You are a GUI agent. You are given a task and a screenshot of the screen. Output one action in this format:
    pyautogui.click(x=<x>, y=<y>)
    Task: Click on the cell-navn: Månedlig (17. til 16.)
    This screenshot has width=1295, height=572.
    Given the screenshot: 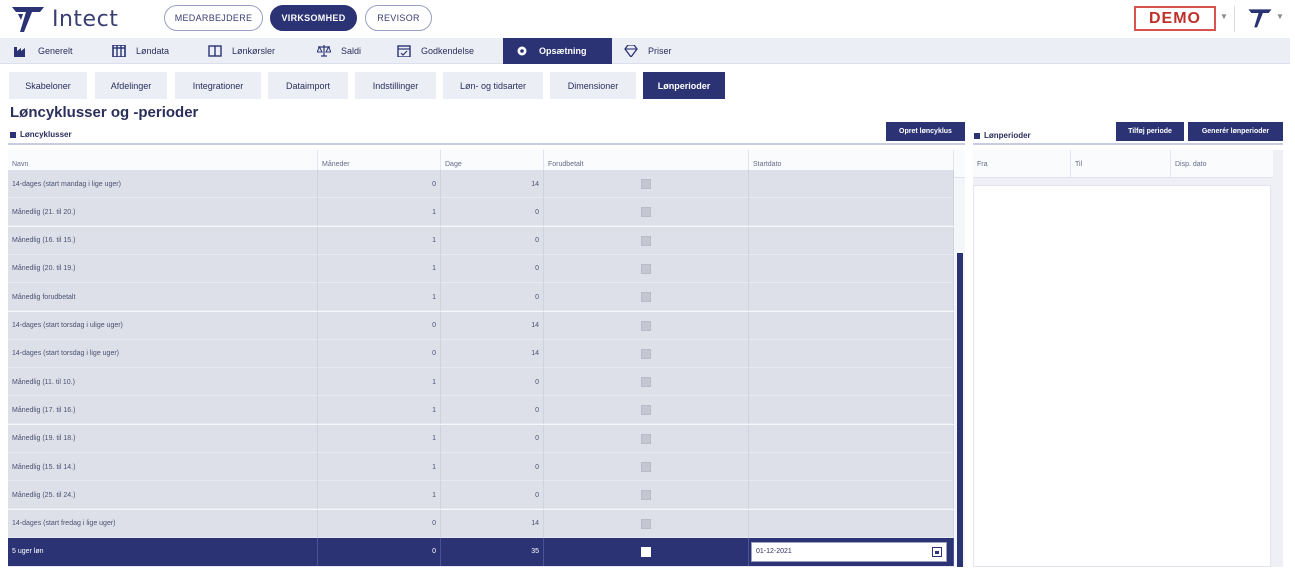 What is the action you would take?
    pyautogui.click(x=163, y=410)
    